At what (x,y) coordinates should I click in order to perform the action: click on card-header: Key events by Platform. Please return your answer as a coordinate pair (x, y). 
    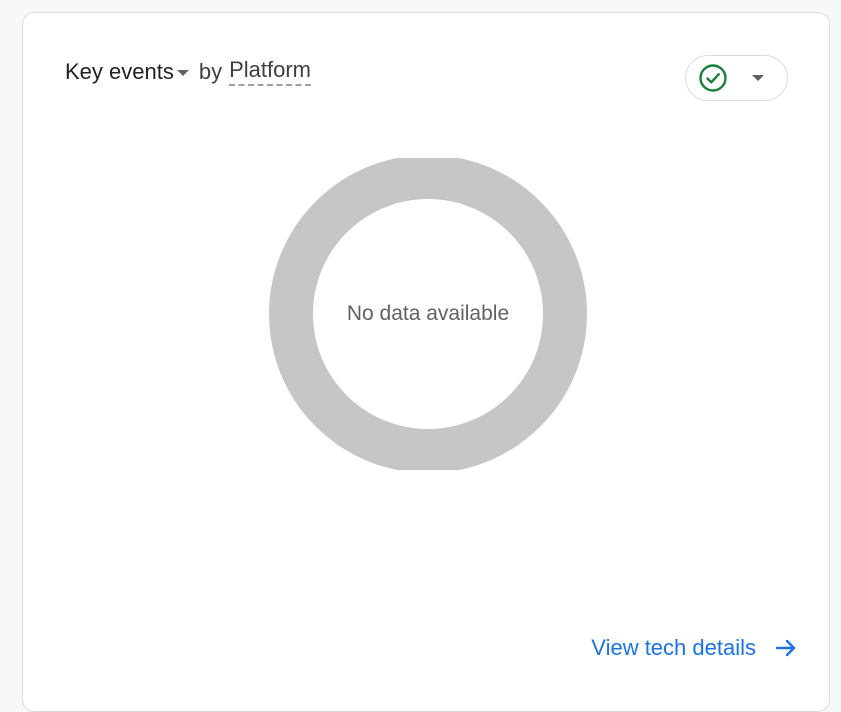
    Looking at the image, I should click on (188, 71).